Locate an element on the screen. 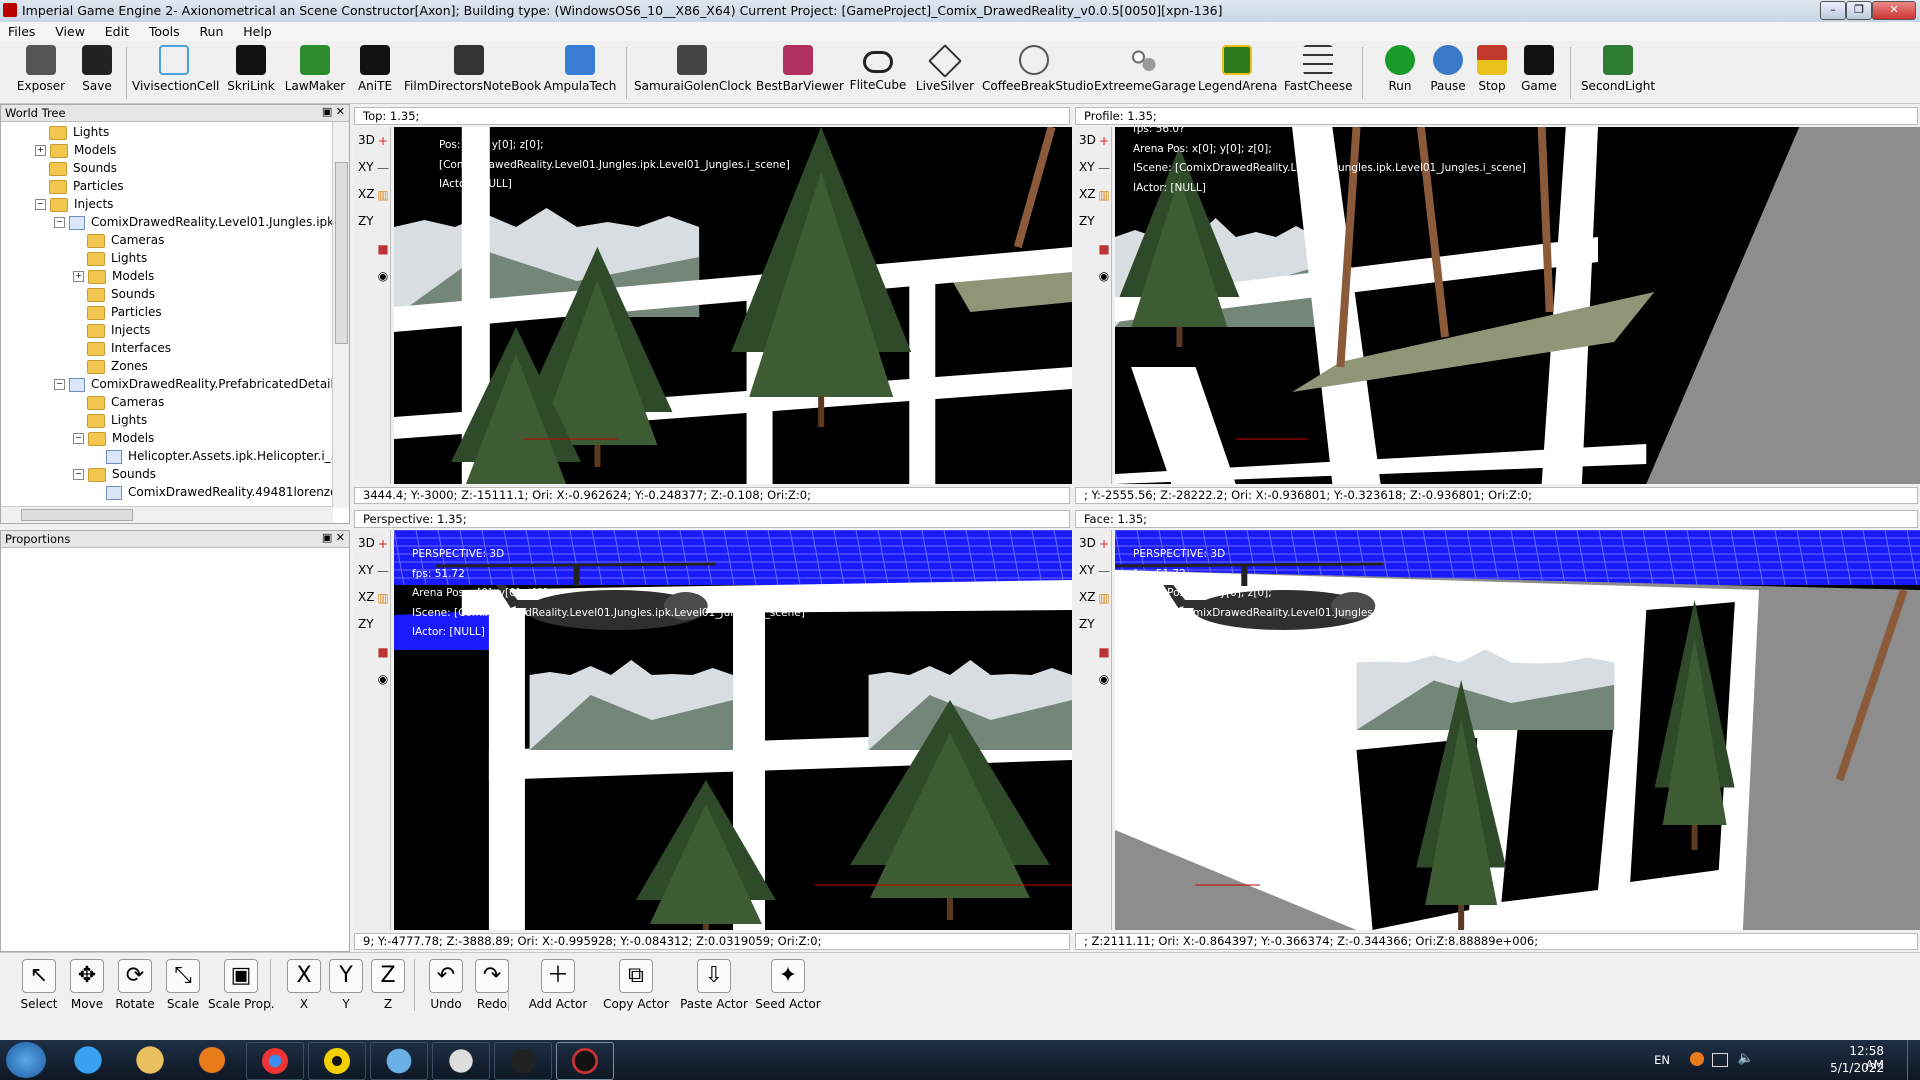 The width and height of the screenshot is (1920, 1080). menu-run: Run is located at coordinates (211, 31).